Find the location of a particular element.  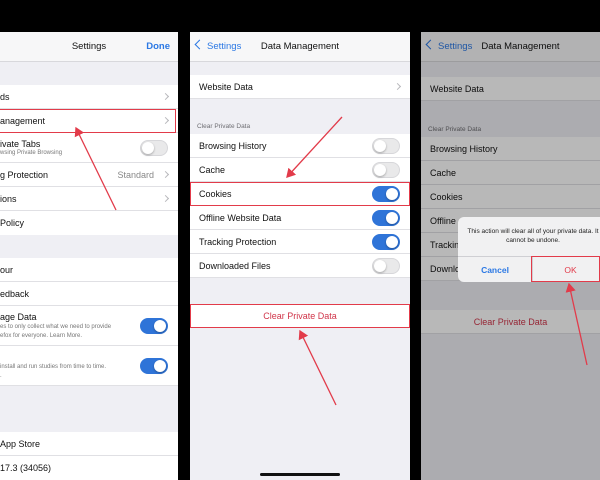

clear-item-tracking-protection: Tracking Protection is located at coordinates (300, 242).